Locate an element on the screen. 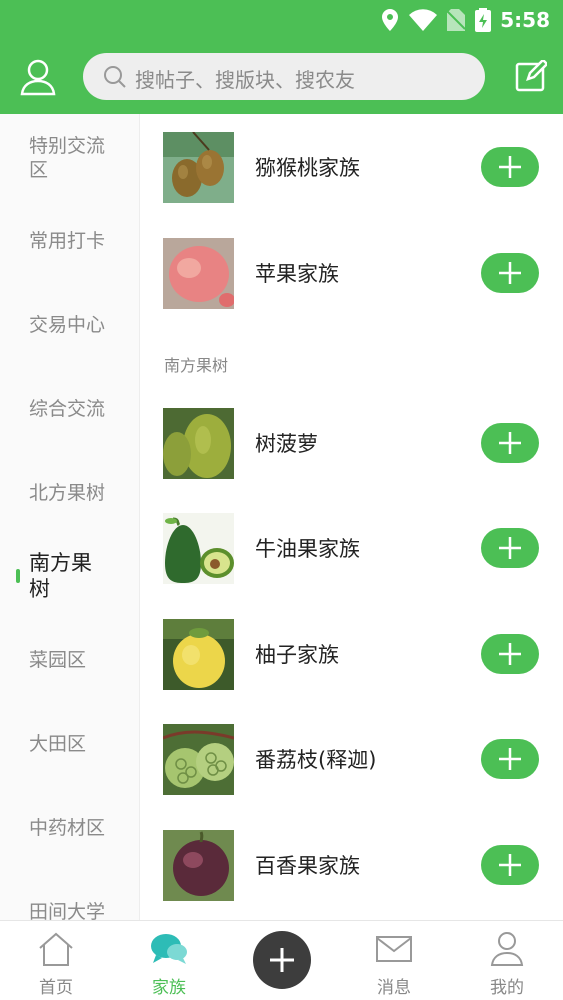 This screenshot has height=1000, width=563. sidebar-item-university: 田间大学 is located at coordinates (74, 910).